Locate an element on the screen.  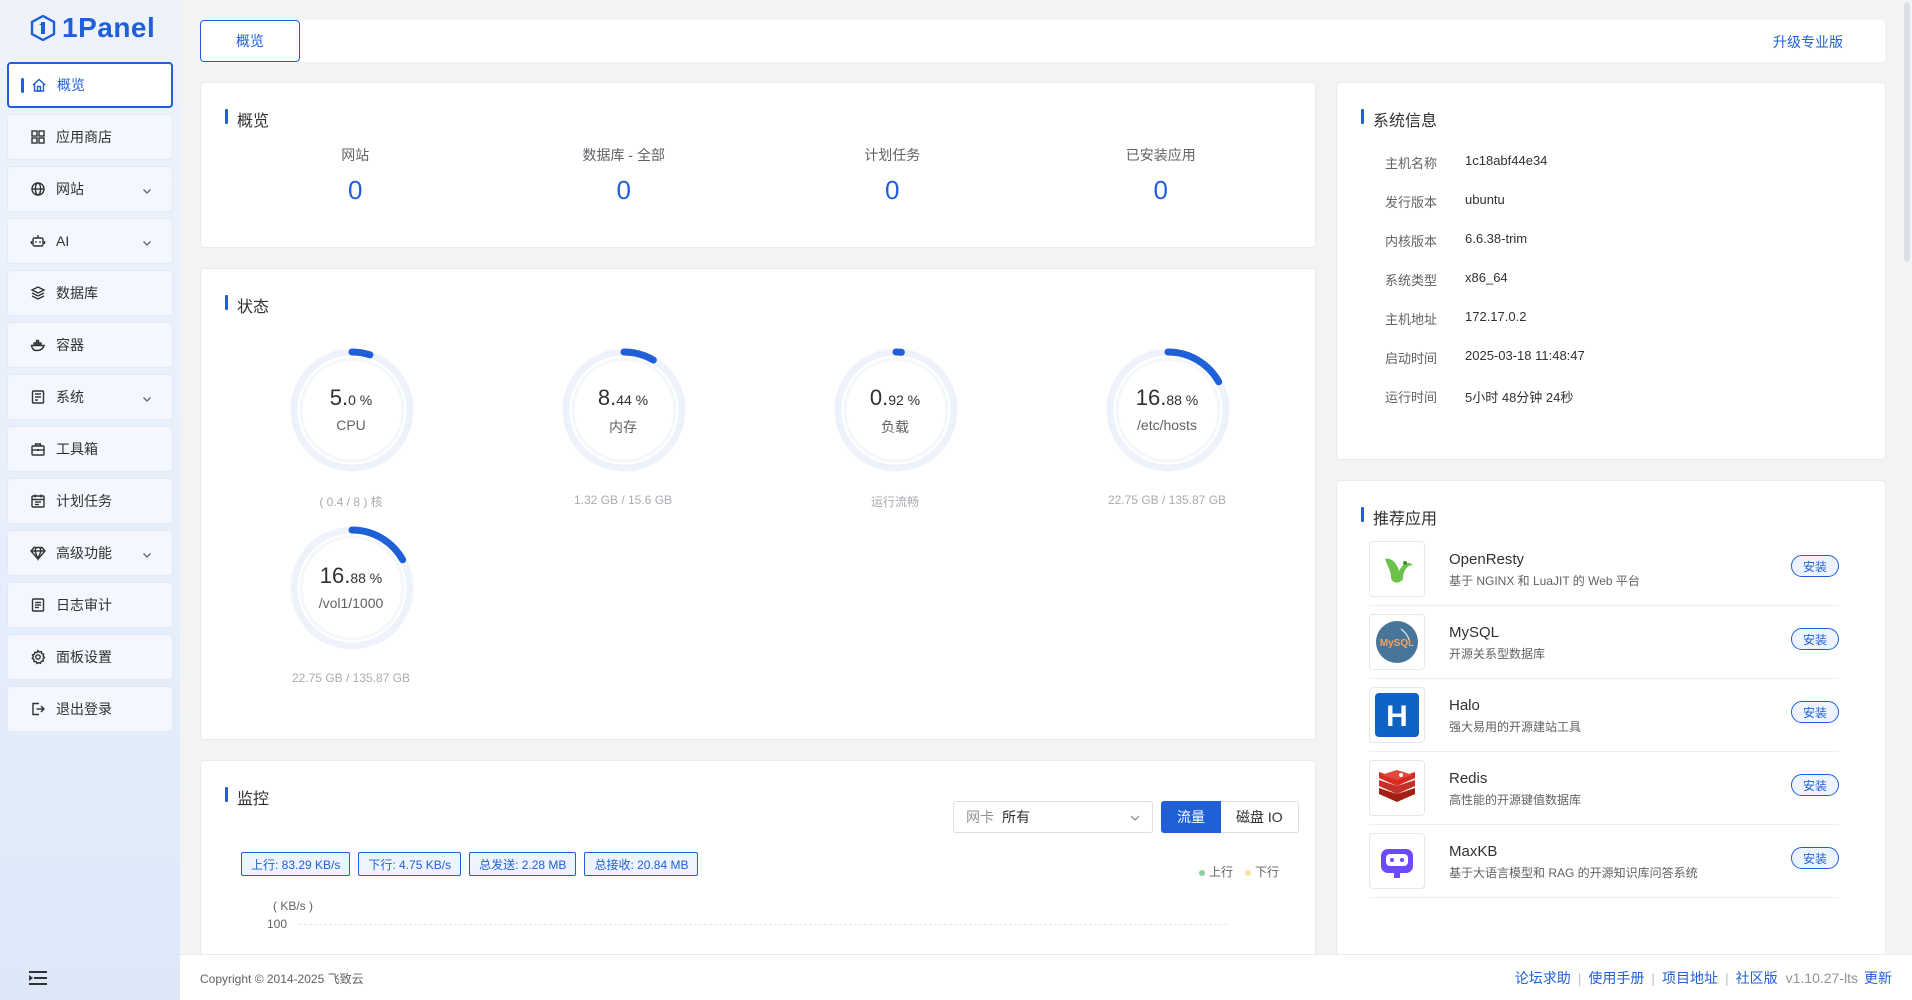
gauge-name: CPU is located at coordinates (351, 425).